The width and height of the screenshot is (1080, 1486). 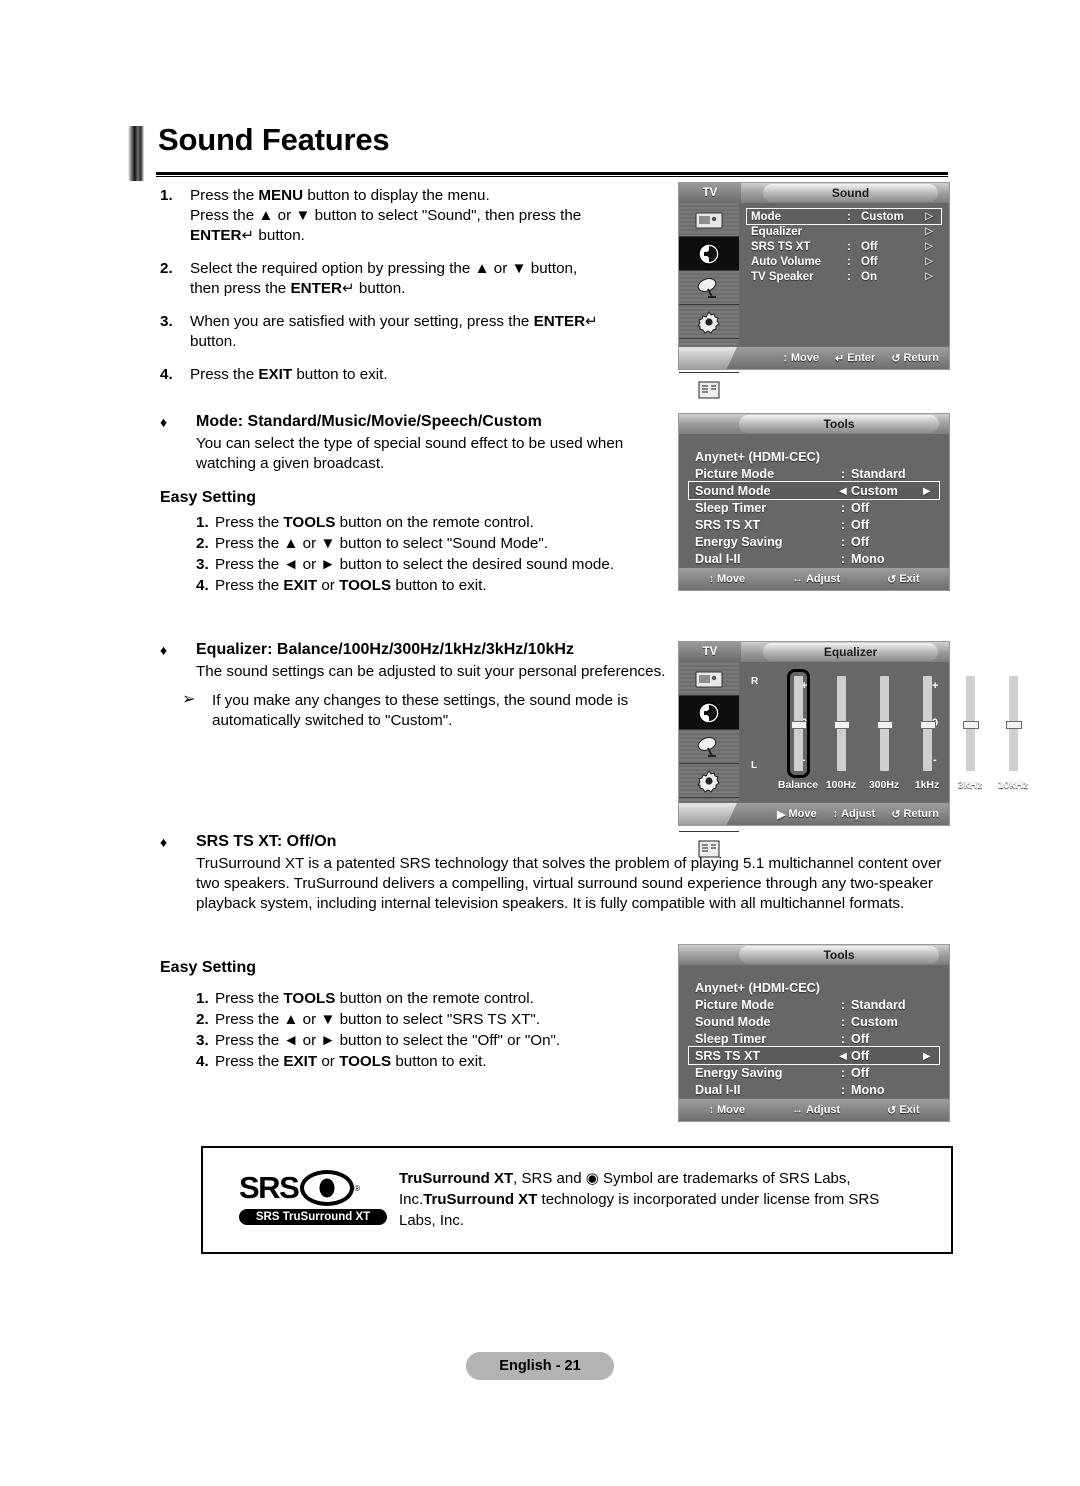 I want to click on row-label: Energy Saving, so click(x=739, y=1072).